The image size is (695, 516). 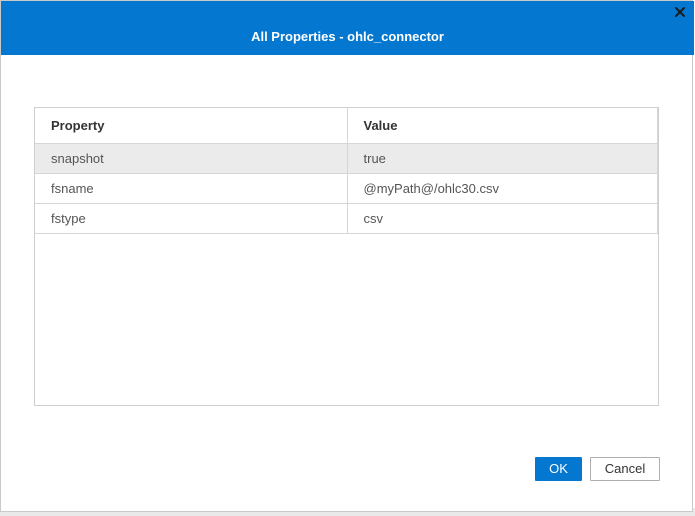 I want to click on property-cell: snapshot, so click(x=191, y=158).